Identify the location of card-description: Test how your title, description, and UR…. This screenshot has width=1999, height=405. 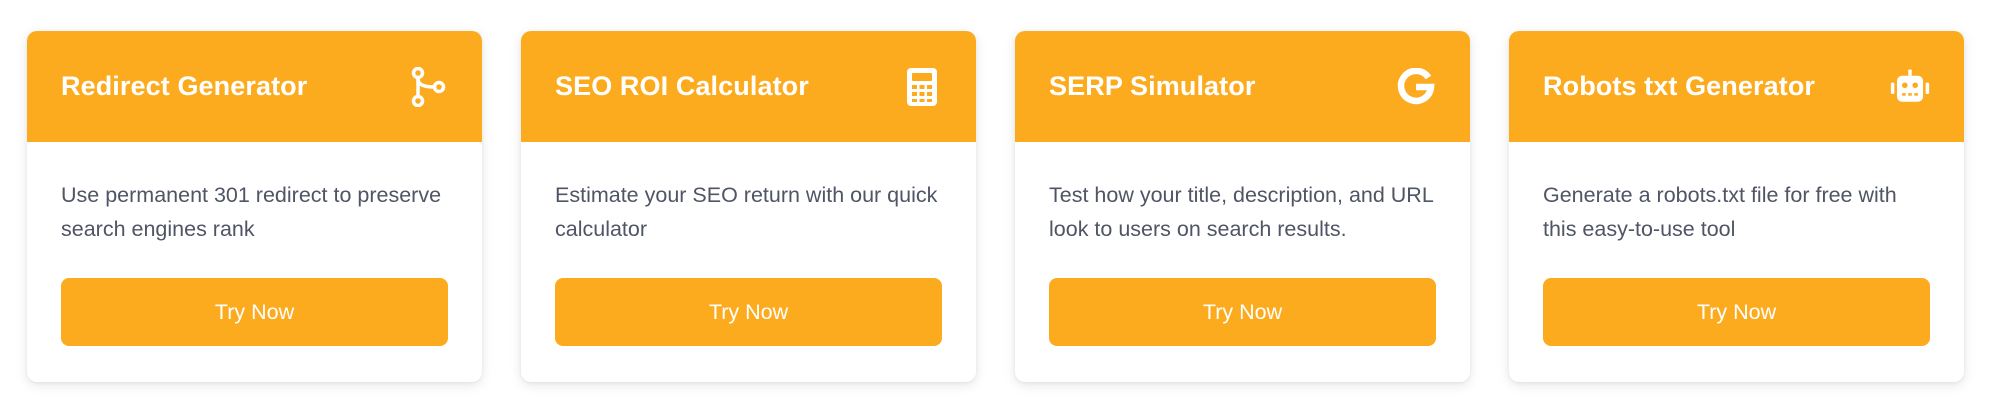
(1241, 212).